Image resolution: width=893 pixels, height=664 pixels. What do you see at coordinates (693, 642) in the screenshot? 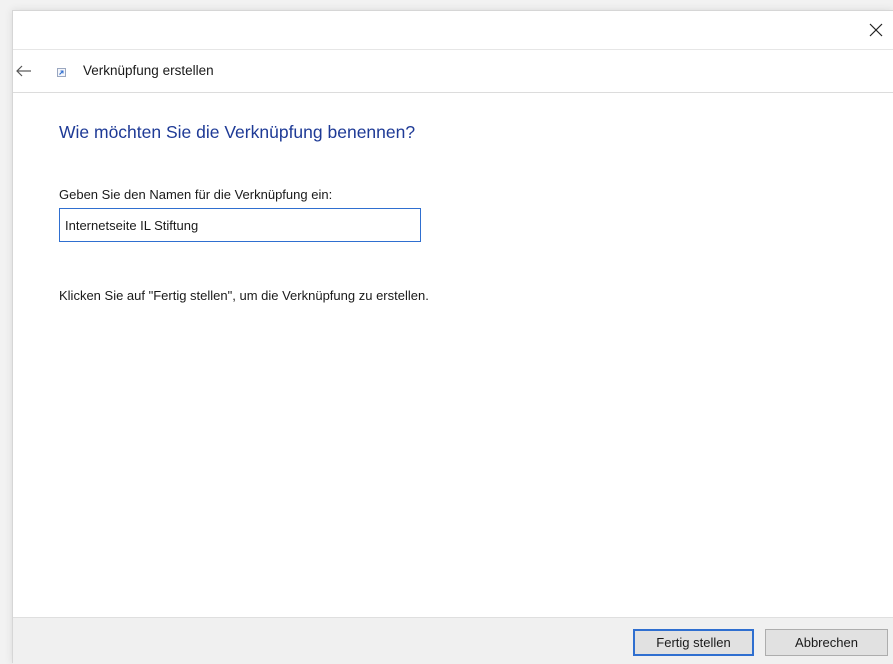
I see `finish-button: Fertig stellen` at bounding box center [693, 642].